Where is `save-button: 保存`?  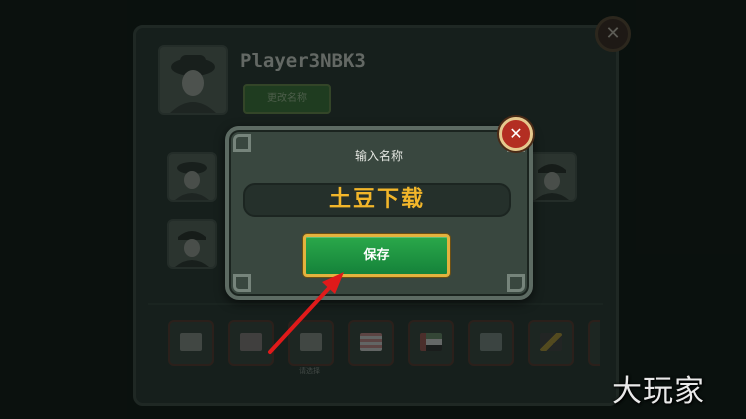
save-button: 保存 is located at coordinates (376, 255).